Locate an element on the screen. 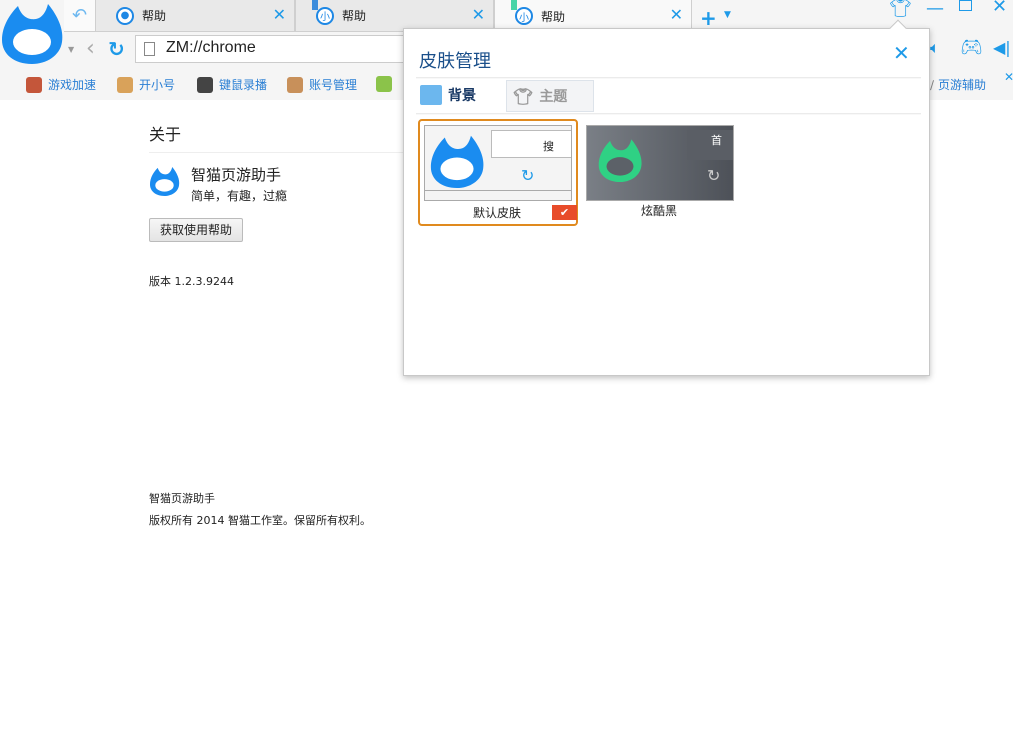  nav-dropdown-icon: ▼ is located at coordinates (71, 49).